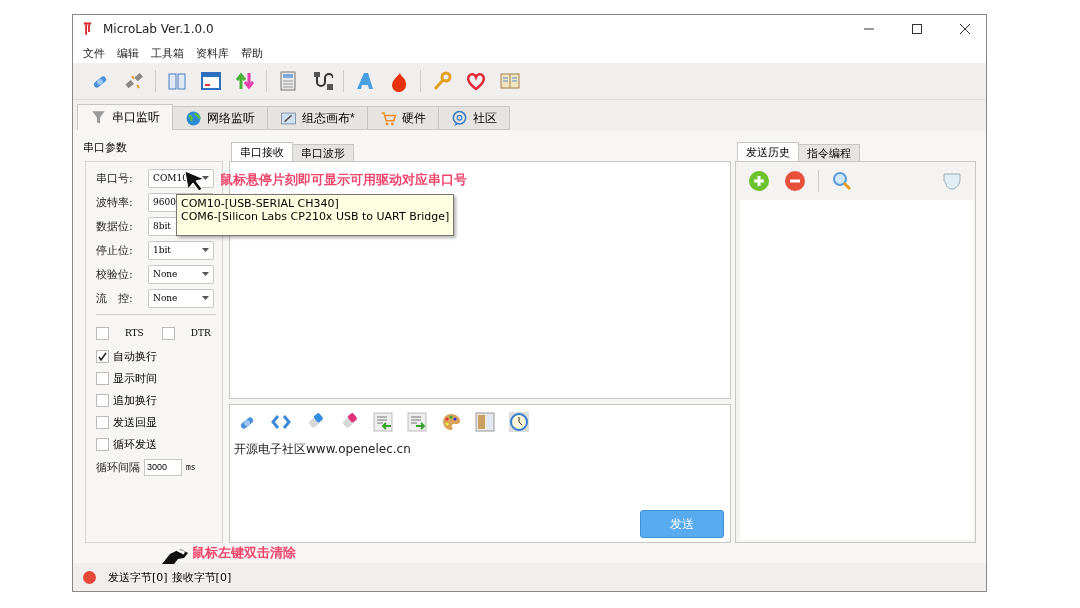  Describe the element at coordinates (323, 152) in the screenshot. I see `tab: 串口波形` at that location.